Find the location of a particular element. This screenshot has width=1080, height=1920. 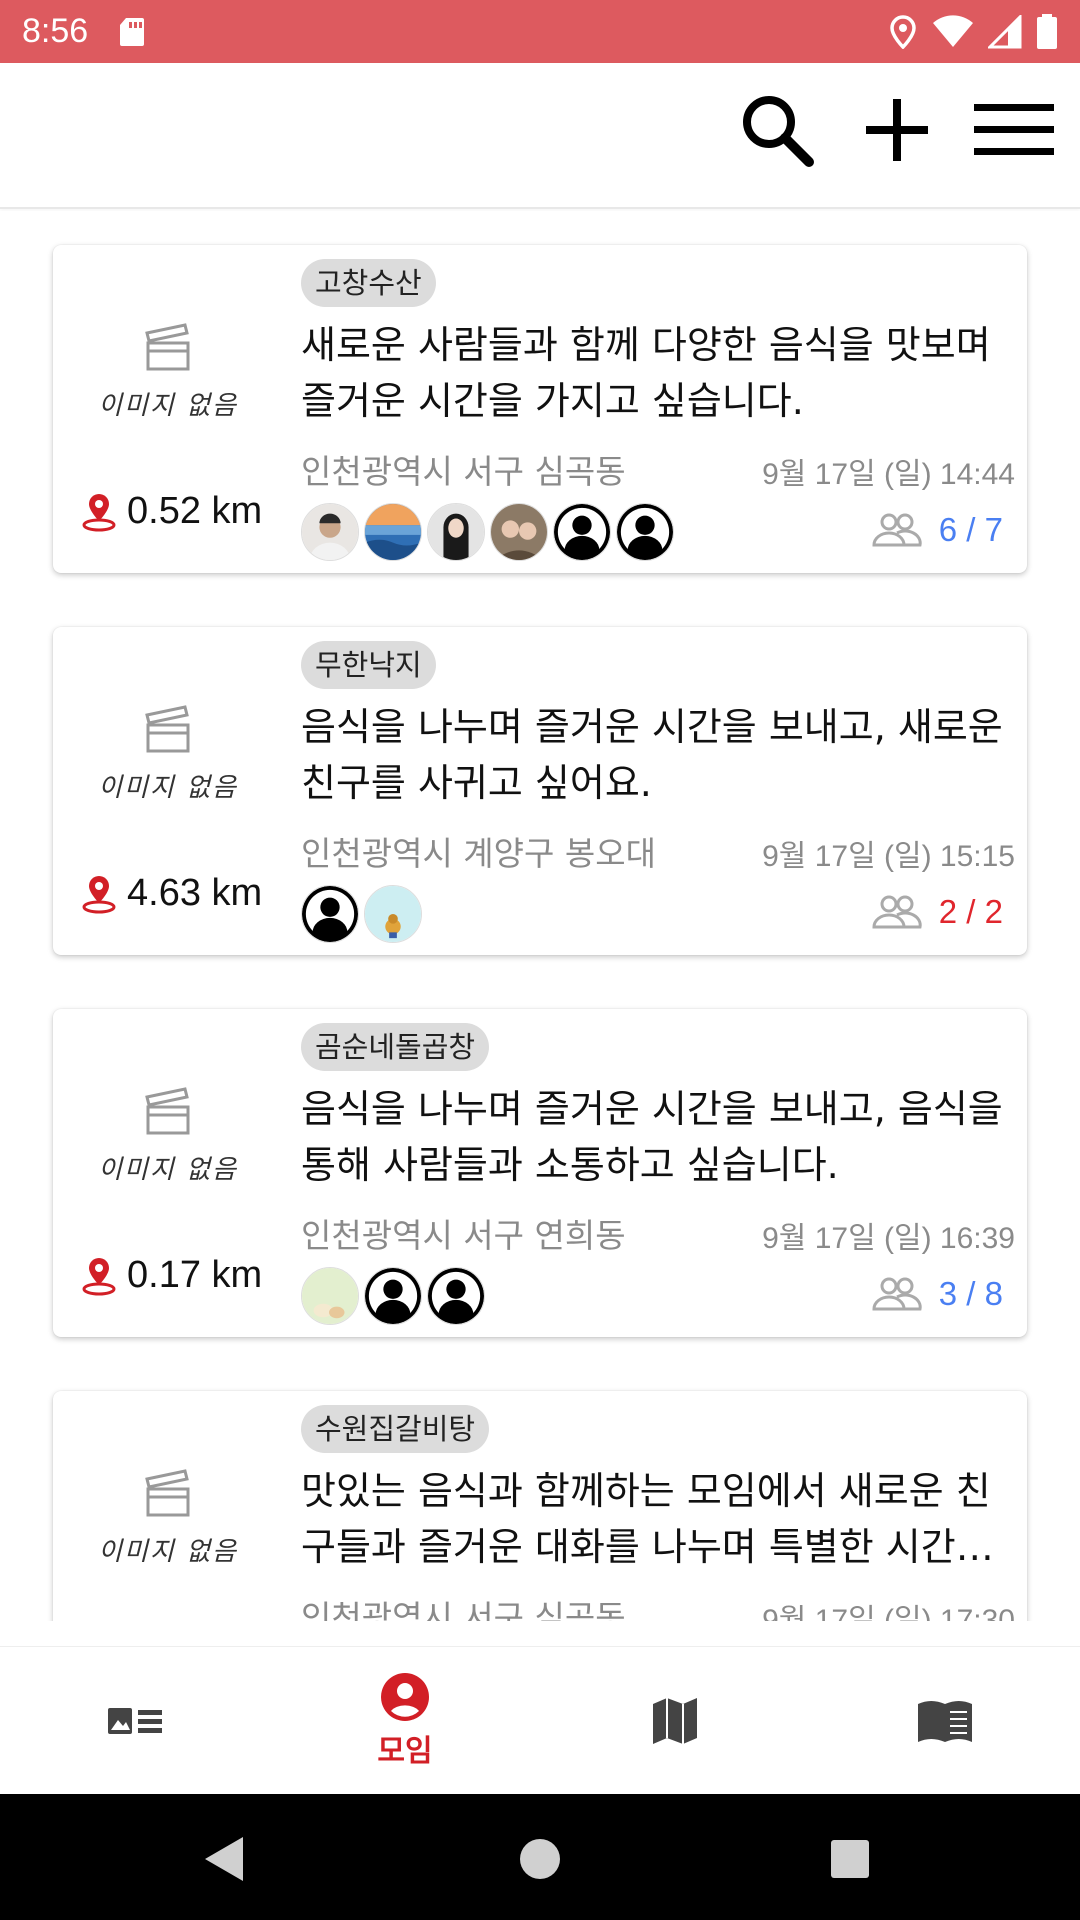

distance-value: 4.63 km is located at coordinates (195, 893).